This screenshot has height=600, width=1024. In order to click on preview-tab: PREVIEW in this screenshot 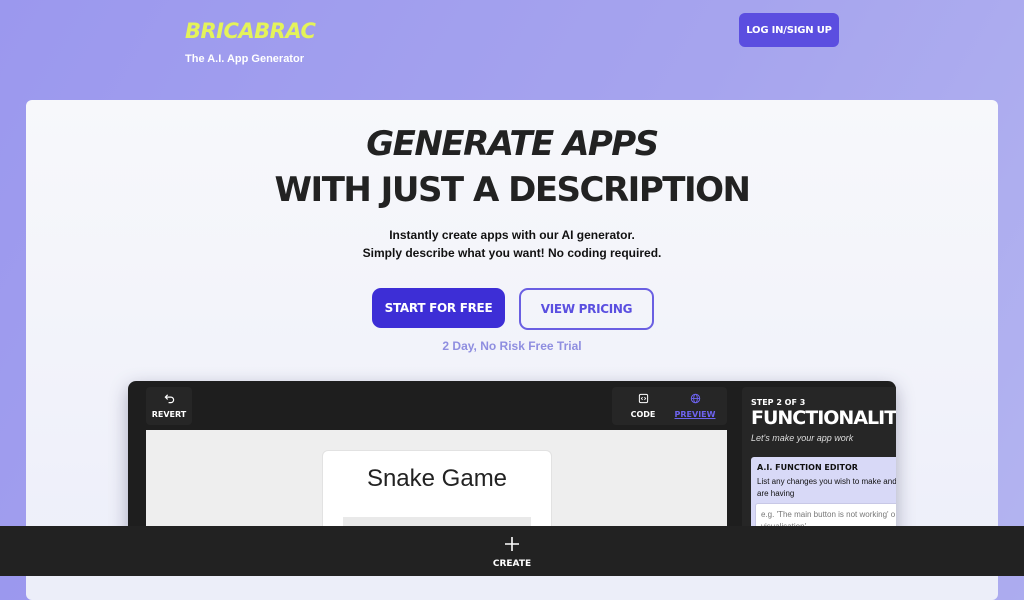, I will do `click(695, 406)`.